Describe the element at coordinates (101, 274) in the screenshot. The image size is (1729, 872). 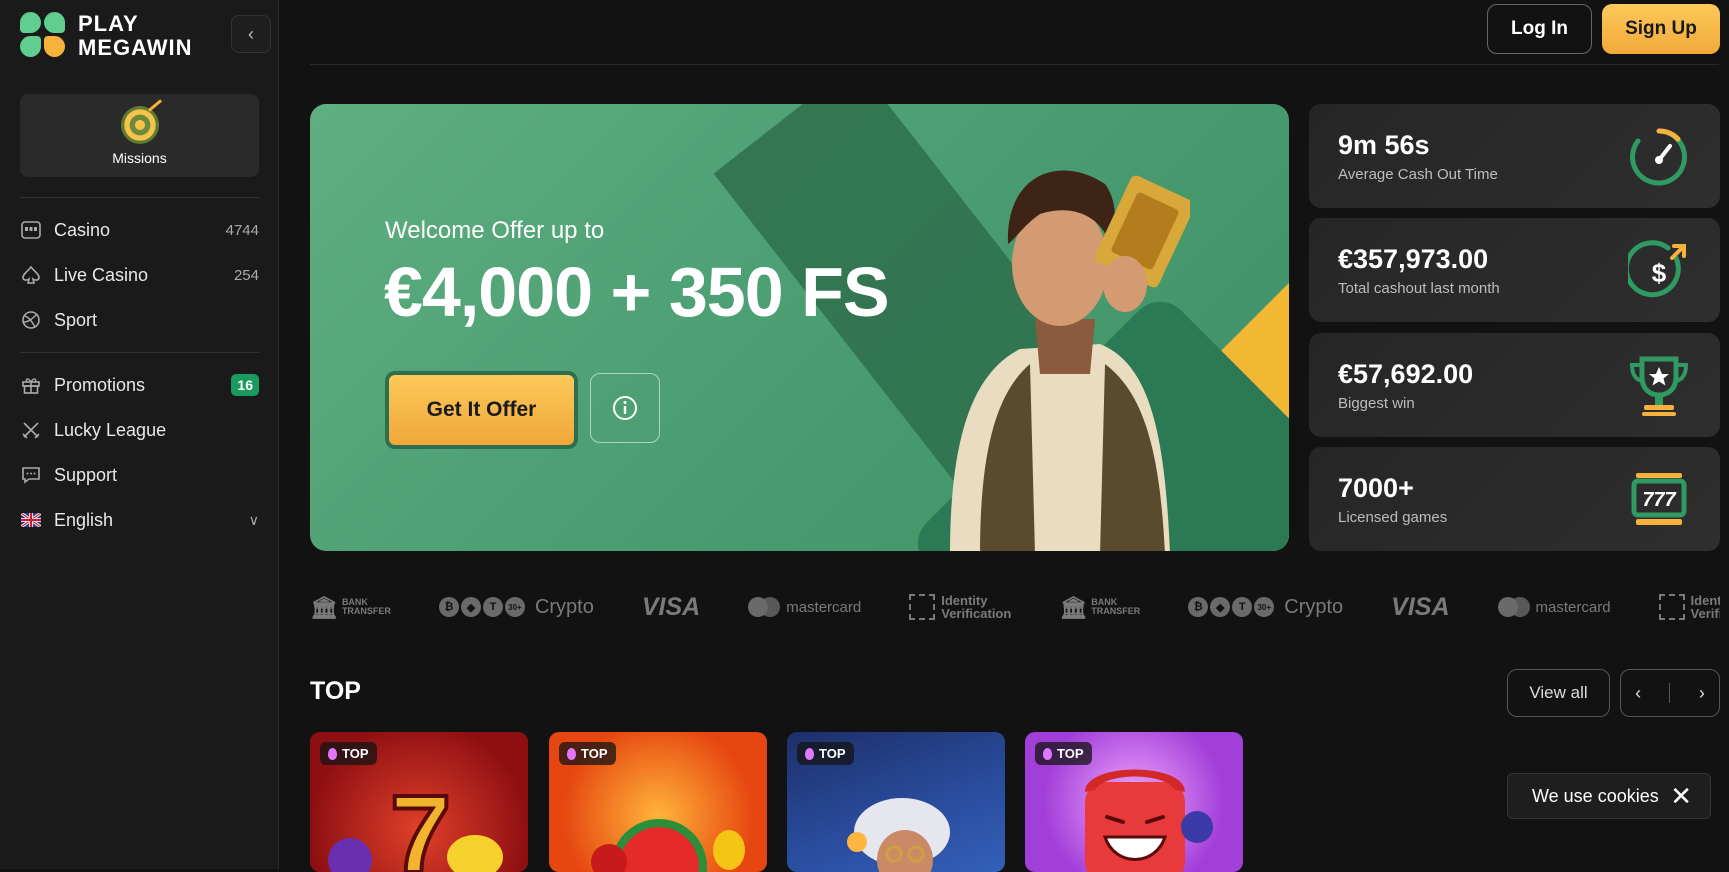
I see `sidebar-item-label: Live Casino` at that location.